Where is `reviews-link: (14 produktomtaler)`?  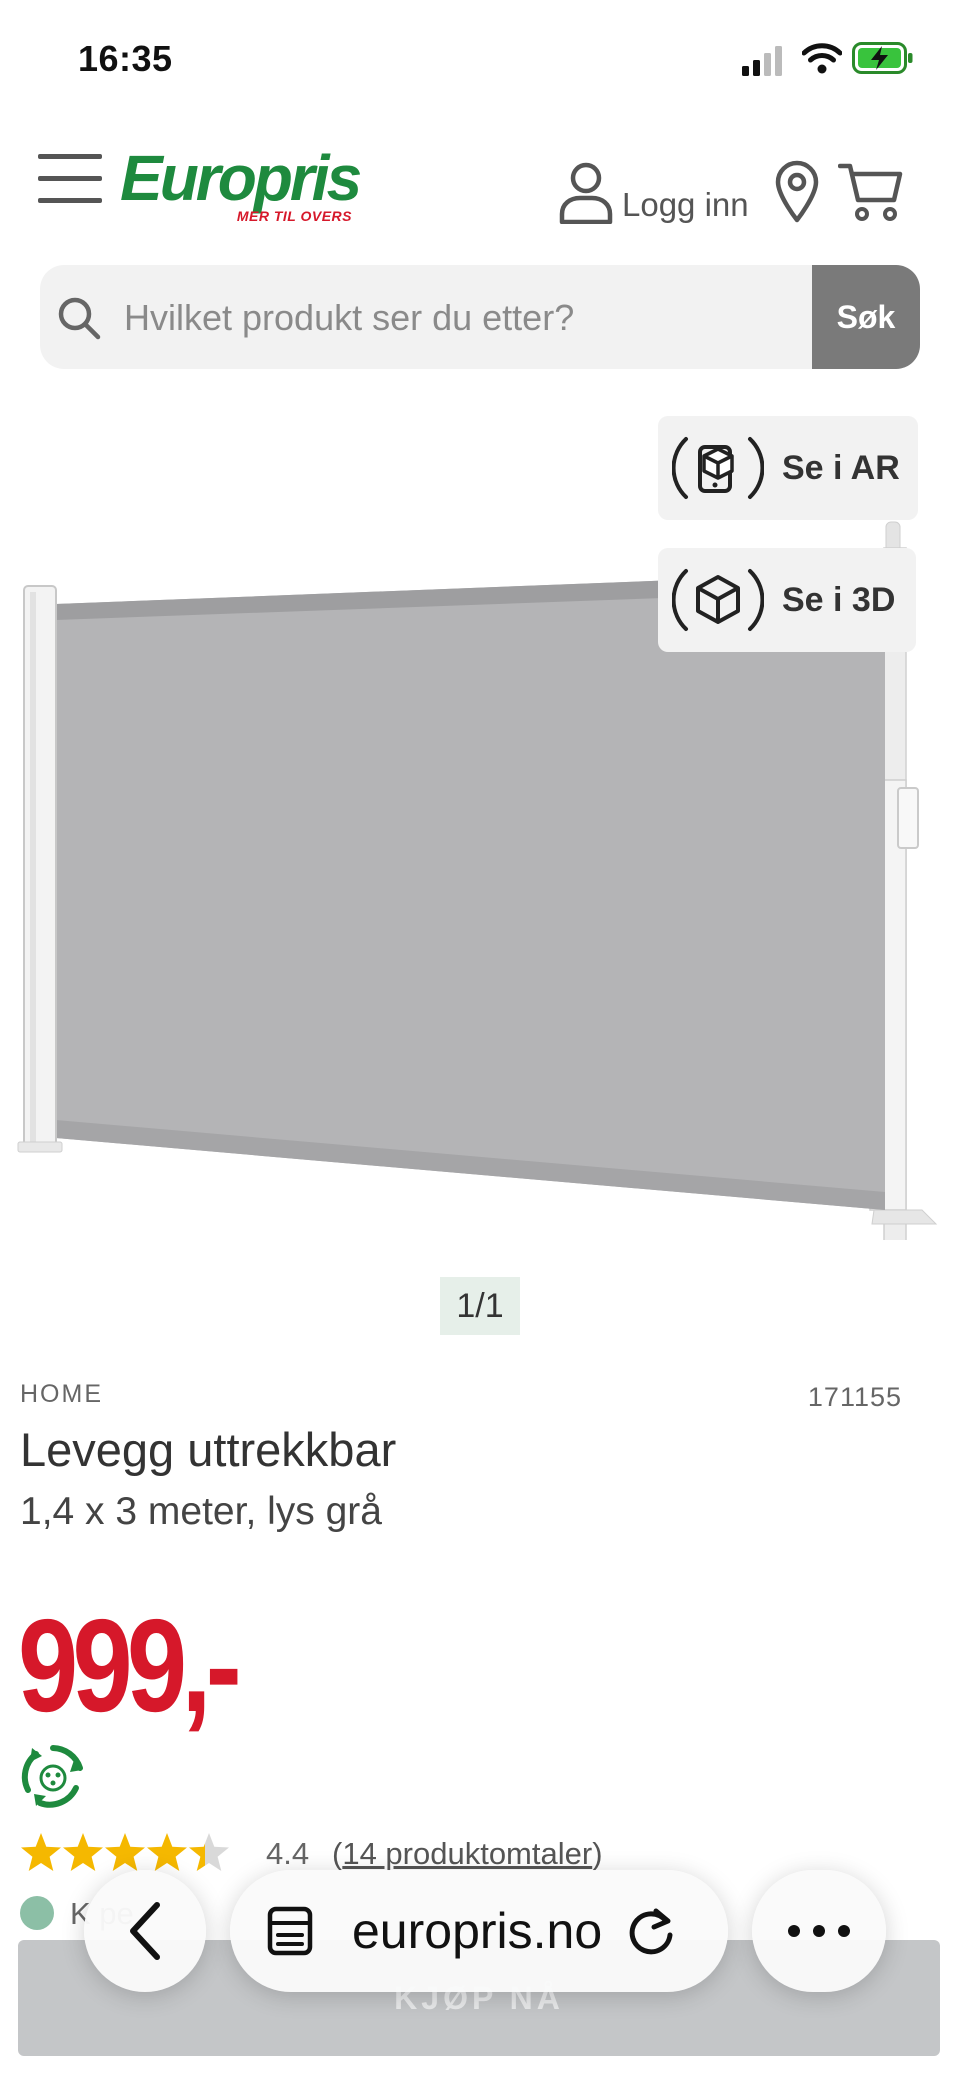
reviews-link: (14 produktomtaler) is located at coordinates (467, 1854).